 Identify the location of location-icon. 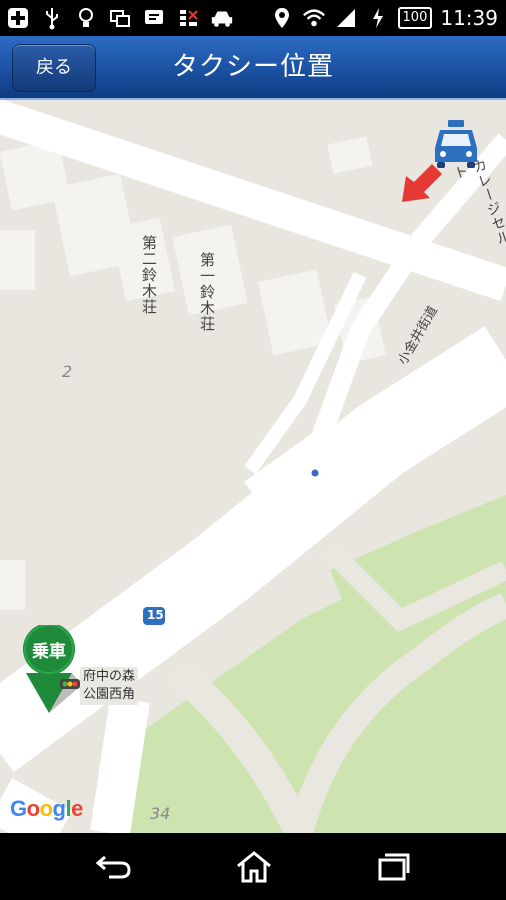
(282, 18).